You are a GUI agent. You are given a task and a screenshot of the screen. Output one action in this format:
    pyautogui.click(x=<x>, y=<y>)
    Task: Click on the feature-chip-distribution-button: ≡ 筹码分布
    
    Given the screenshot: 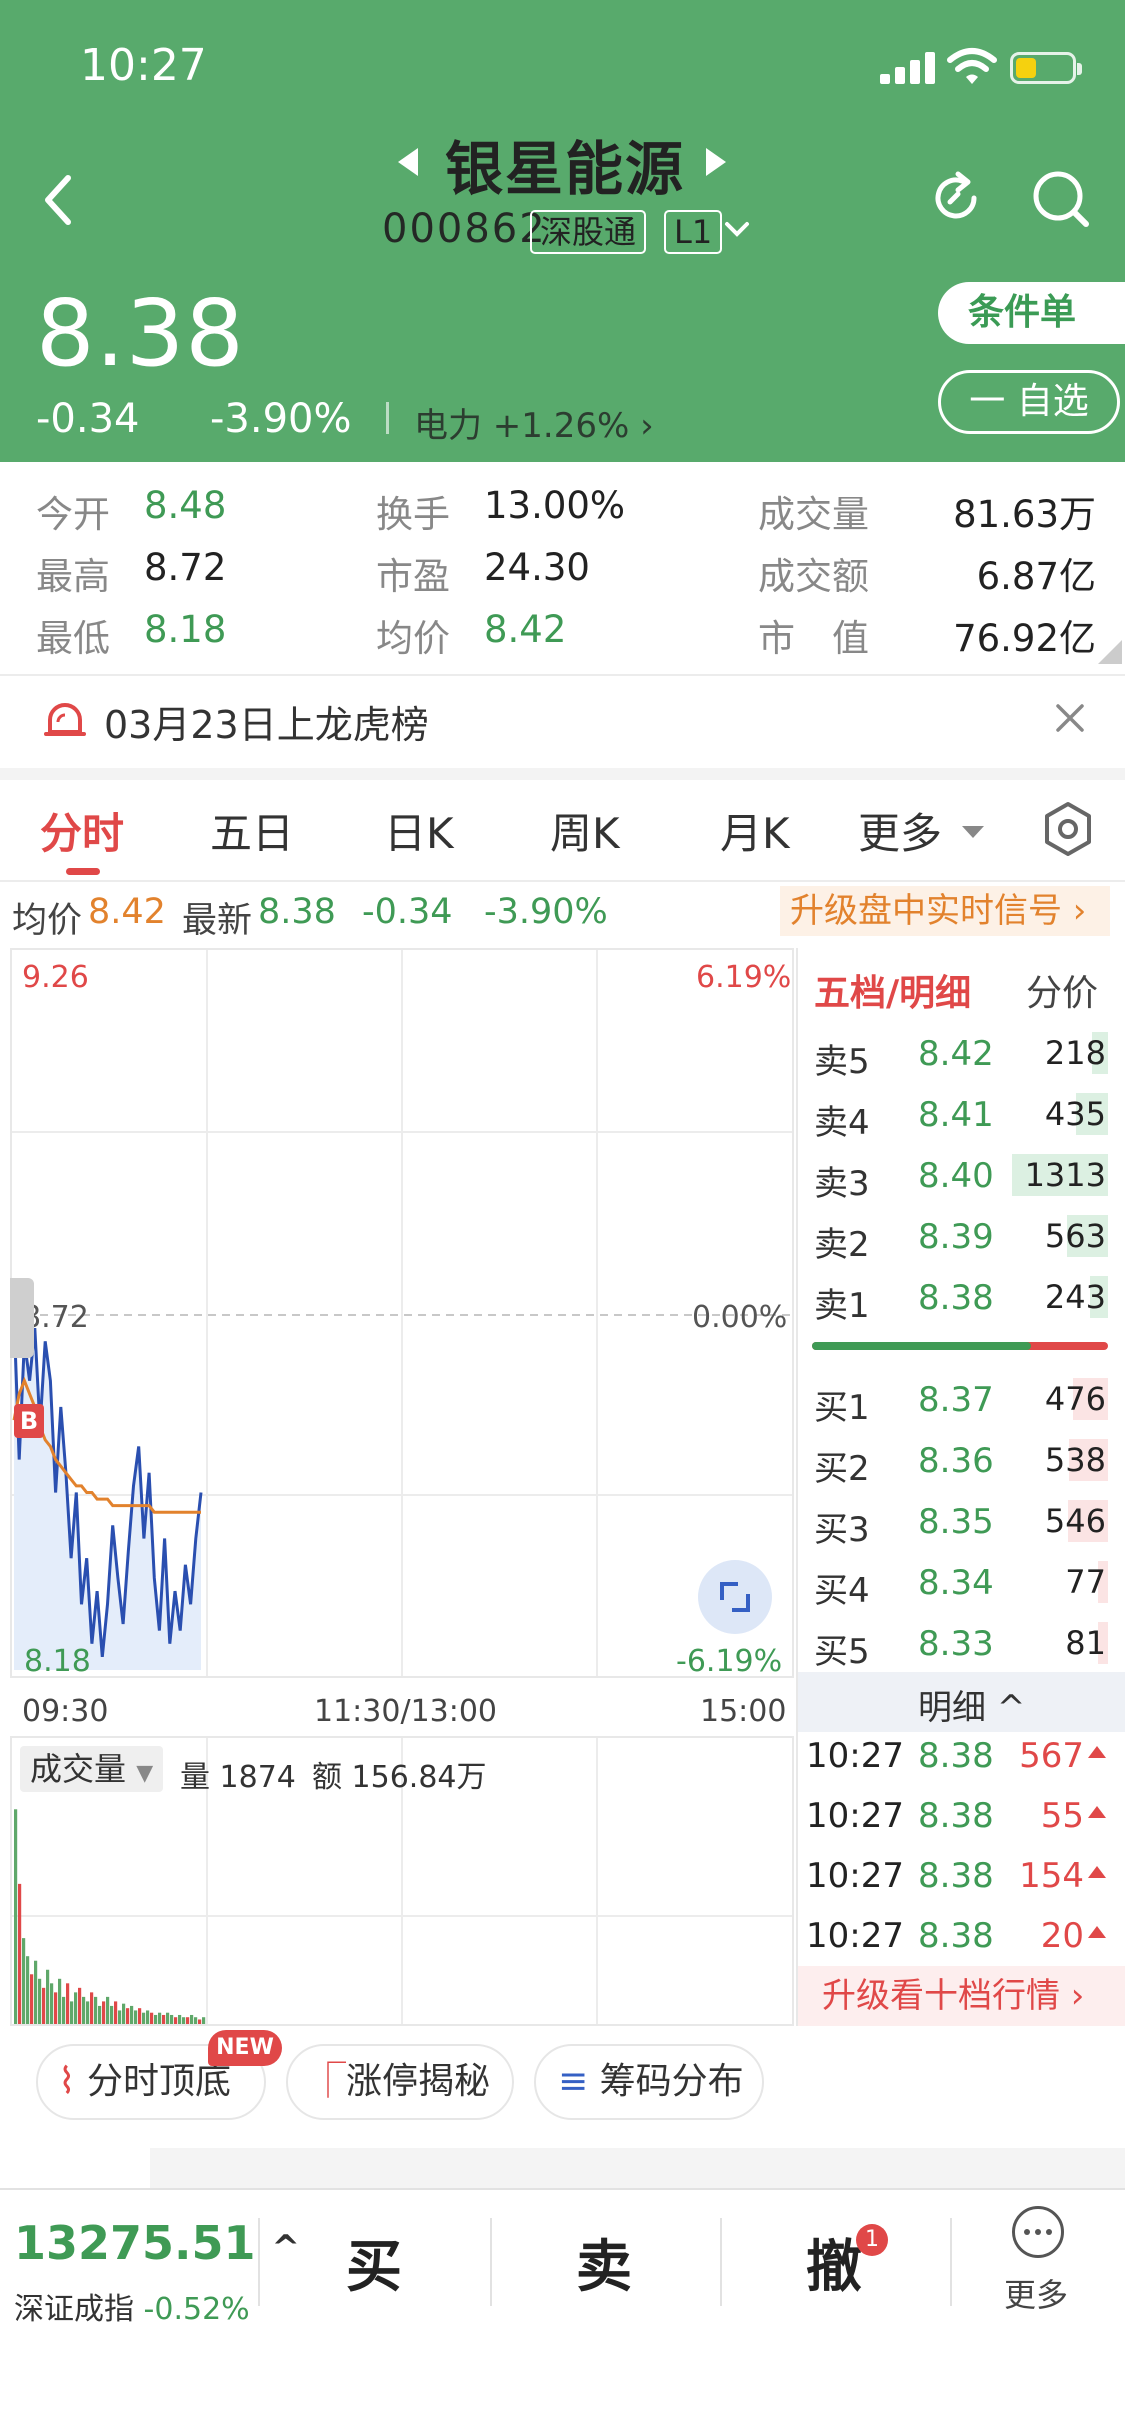 What is the action you would take?
    pyautogui.click(x=649, y=2082)
    